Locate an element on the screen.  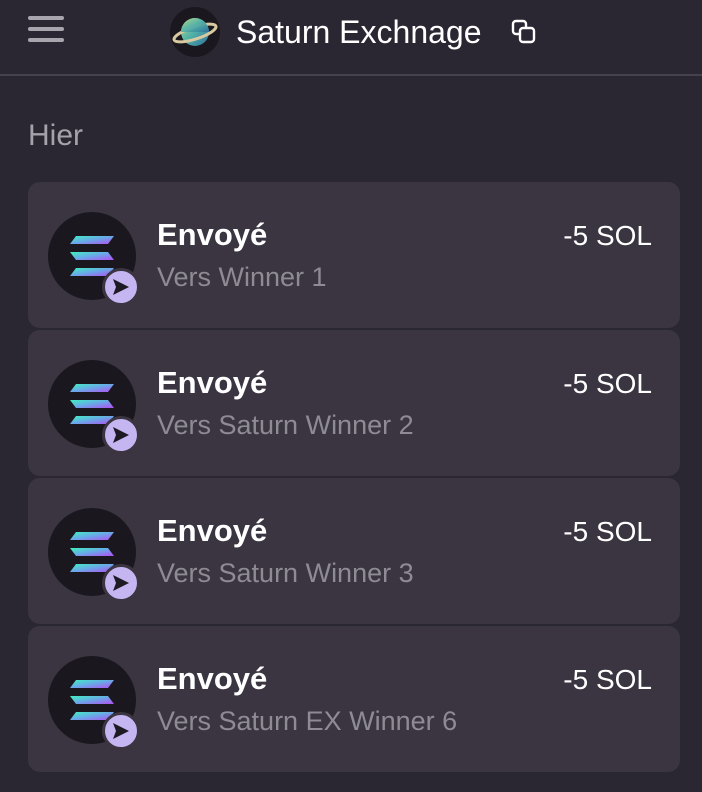
transaction-recipient: Vers Saturn Winner 3 is located at coordinates (285, 573).